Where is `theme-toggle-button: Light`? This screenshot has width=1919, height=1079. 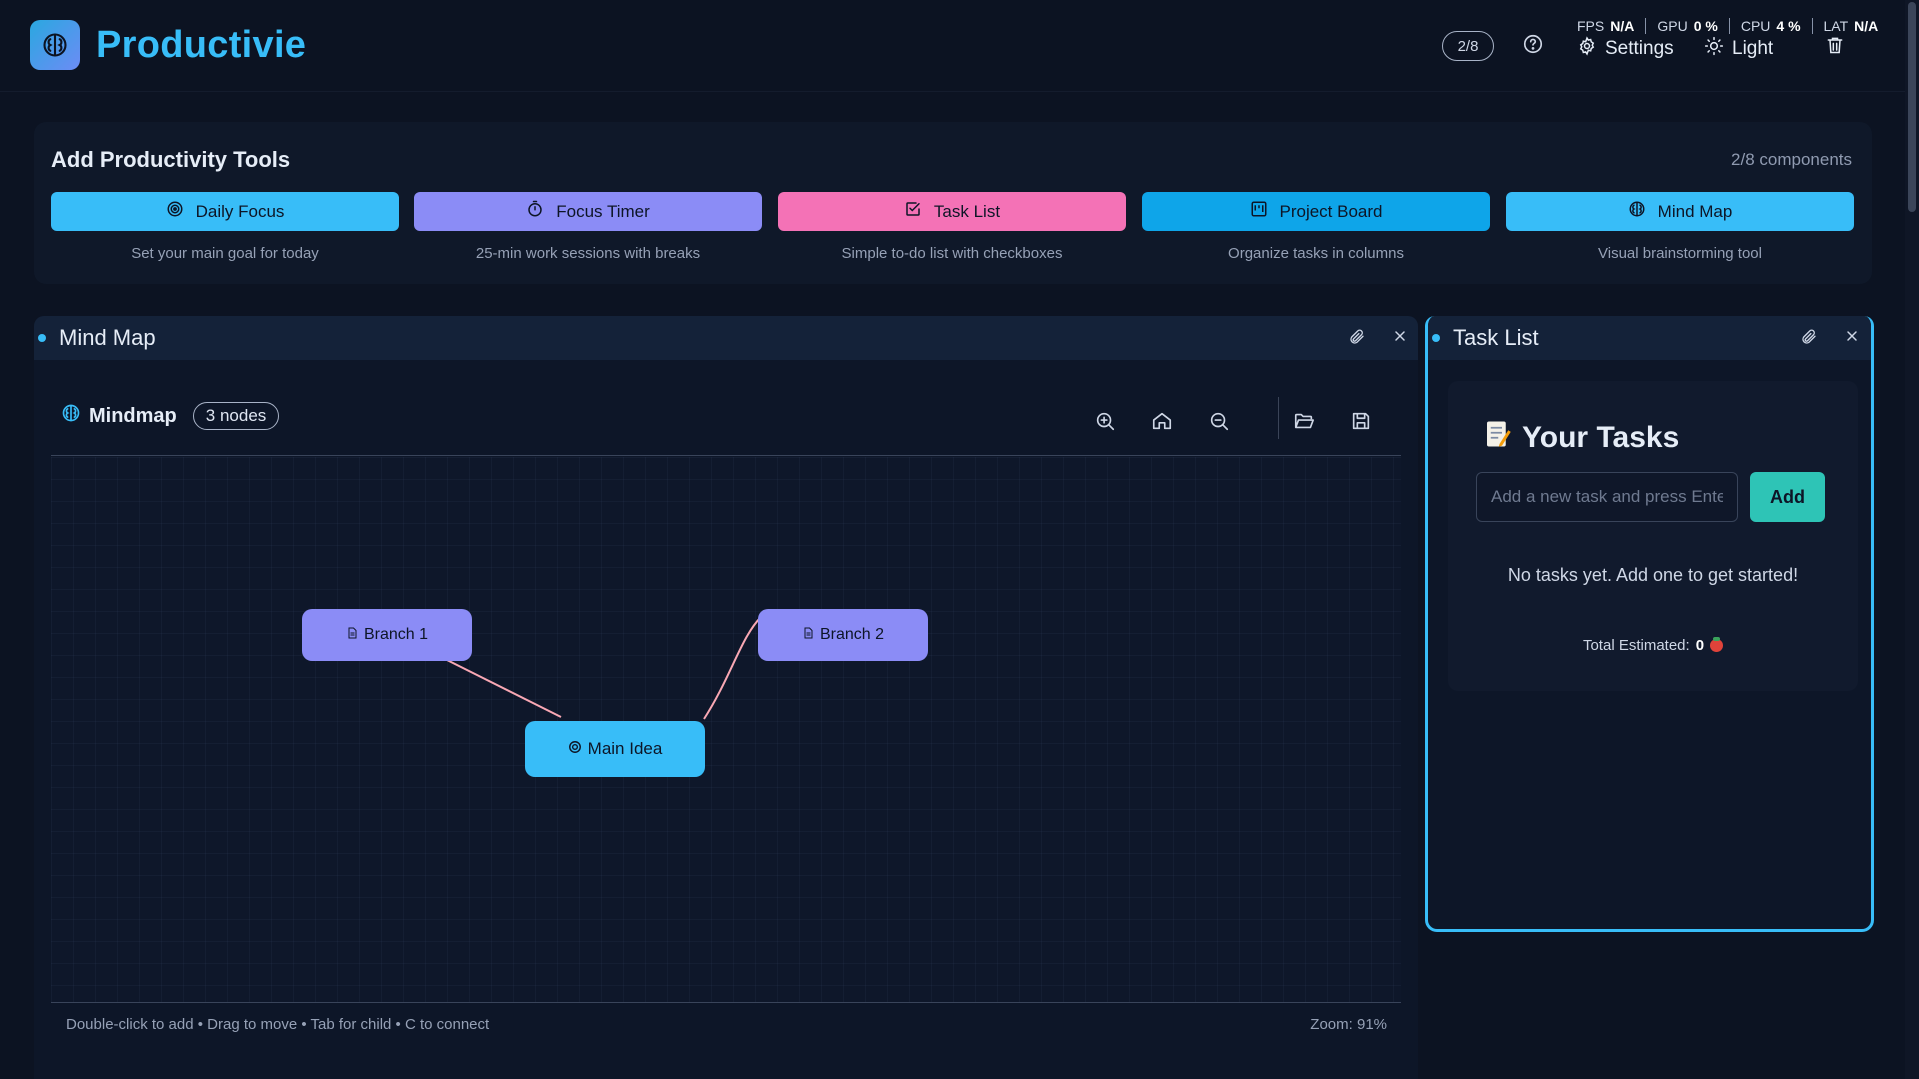 theme-toggle-button: Light is located at coordinates (1738, 49).